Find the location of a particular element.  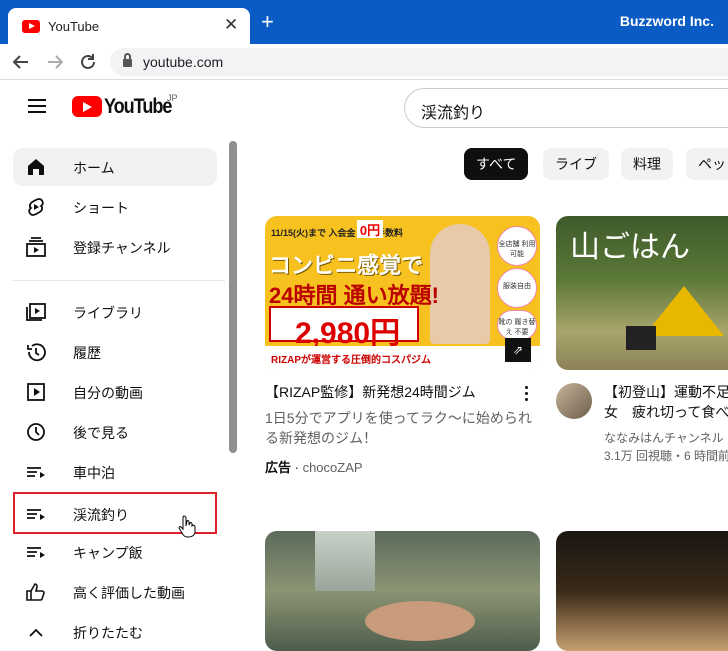

sidebar-item-shorts: ショート is located at coordinates (115, 207).